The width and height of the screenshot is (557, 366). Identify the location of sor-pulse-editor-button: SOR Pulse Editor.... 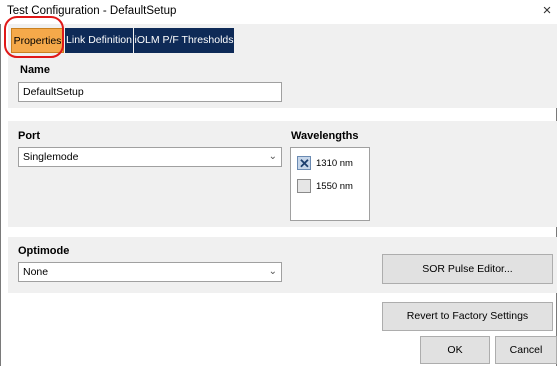
(467, 269).